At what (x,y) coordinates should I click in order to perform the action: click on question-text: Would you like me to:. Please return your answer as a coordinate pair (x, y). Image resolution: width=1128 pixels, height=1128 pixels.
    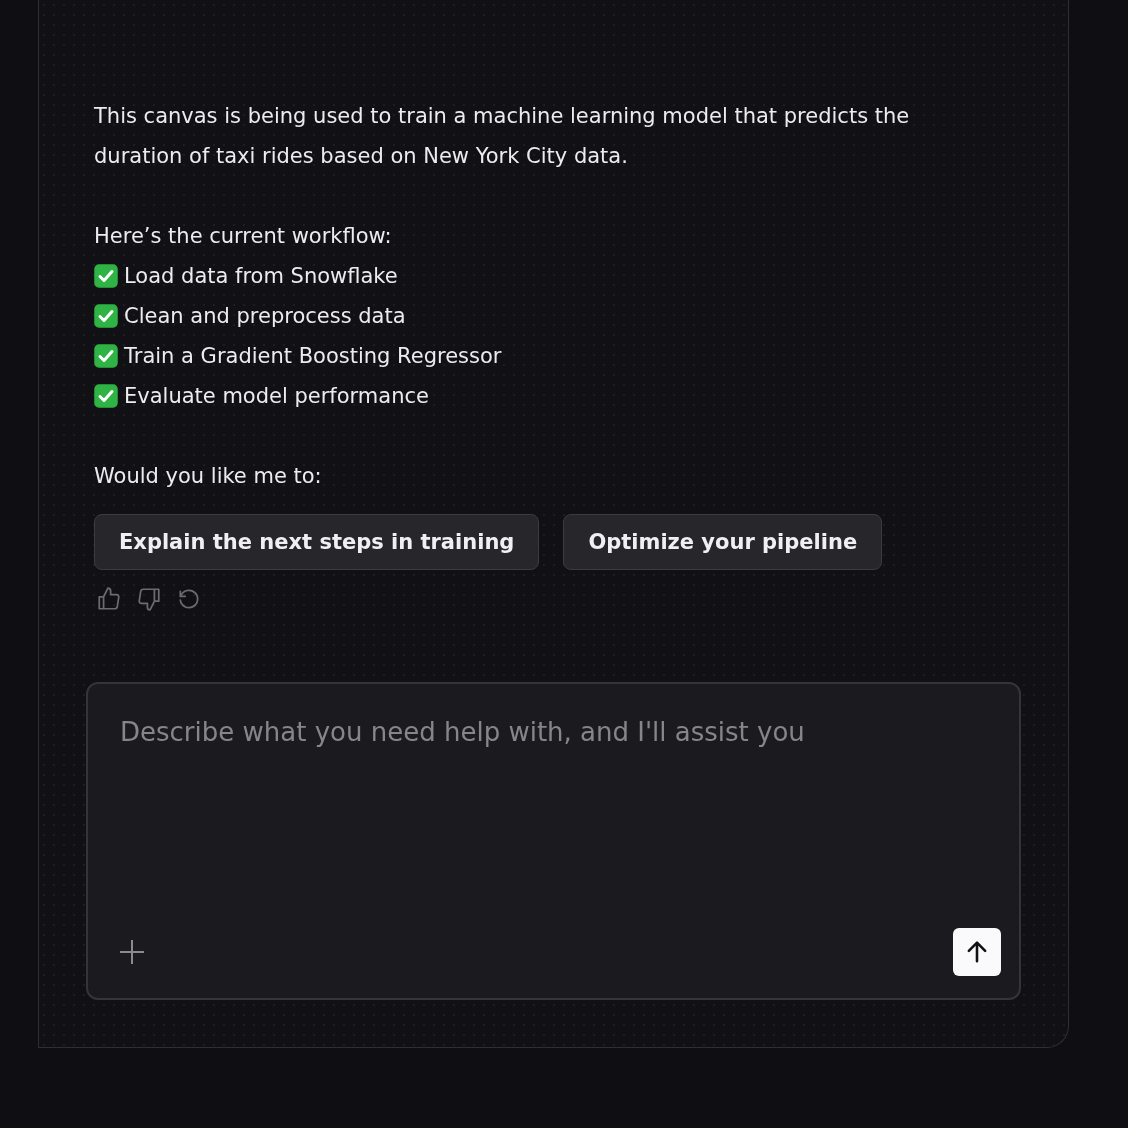
    Looking at the image, I should click on (208, 476).